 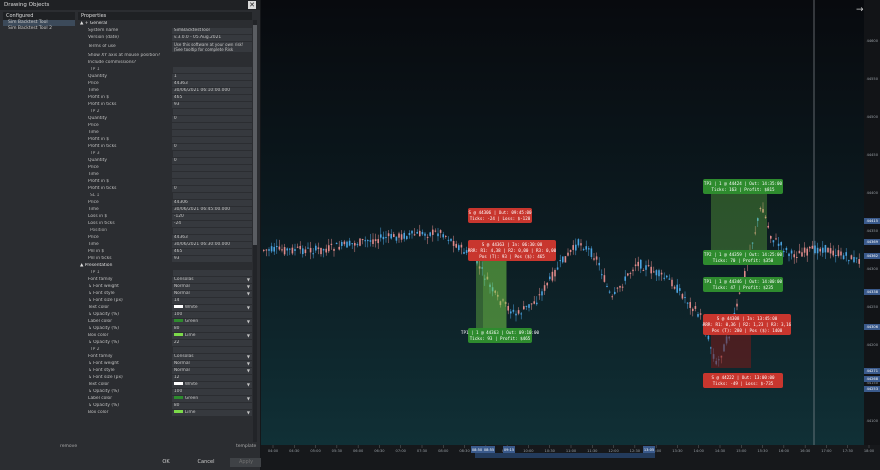 What do you see at coordinates (211, 202) in the screenshot?
I see `property-value: 44306` at bounding box center [211, 202].